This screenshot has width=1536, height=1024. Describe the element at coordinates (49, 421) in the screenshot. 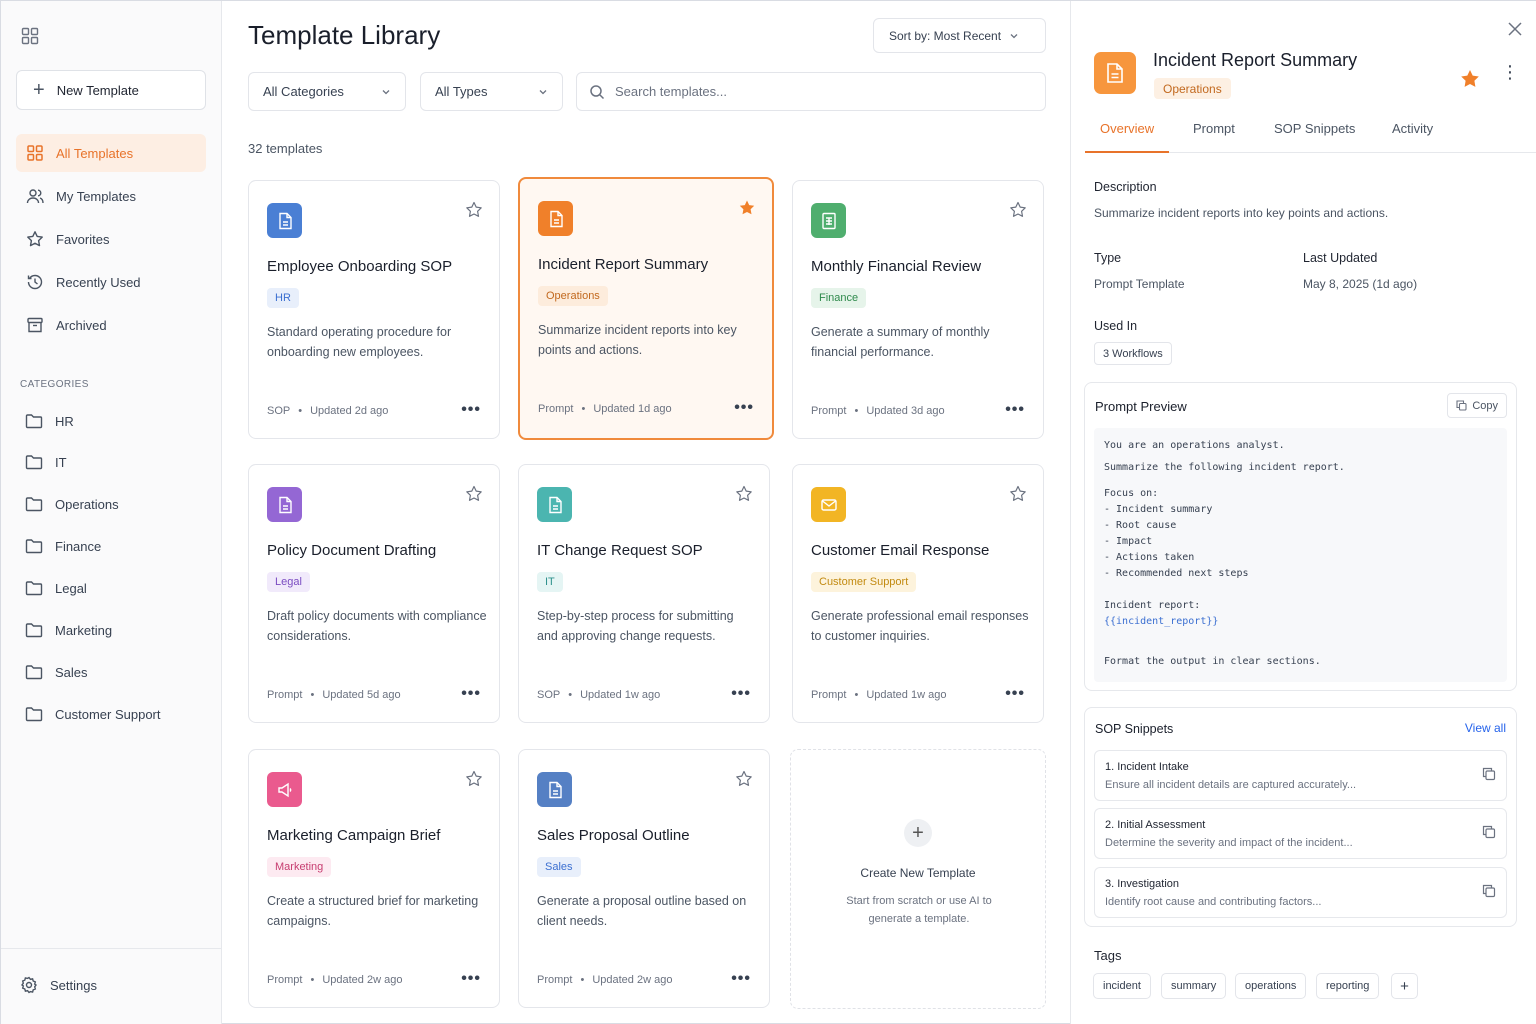

I see `category-hr: HR` at that location.